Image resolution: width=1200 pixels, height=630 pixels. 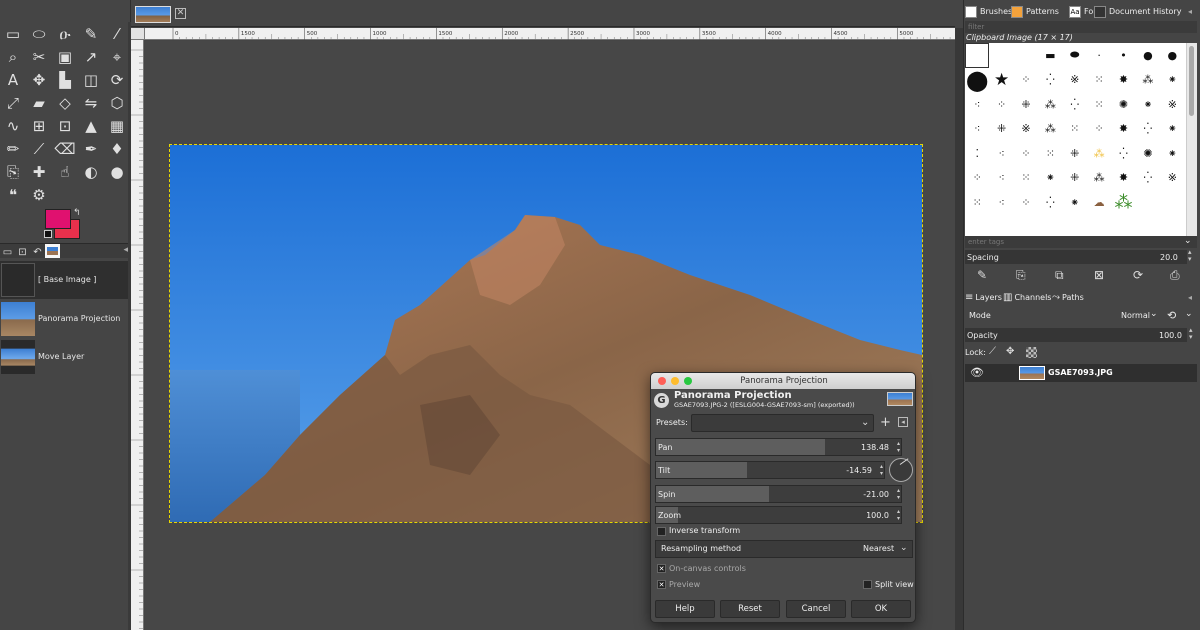 What do you see at coordinates (770, 470) in the screenshot?
I see `tilt-slider: Tilt -14.59 ▴ ▾` at bounding box center [770, 470].